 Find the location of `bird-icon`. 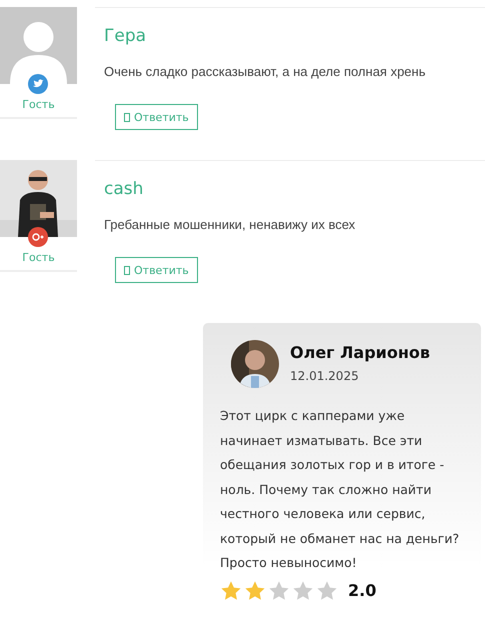

bird-icon is located at coordinates (38, 84).